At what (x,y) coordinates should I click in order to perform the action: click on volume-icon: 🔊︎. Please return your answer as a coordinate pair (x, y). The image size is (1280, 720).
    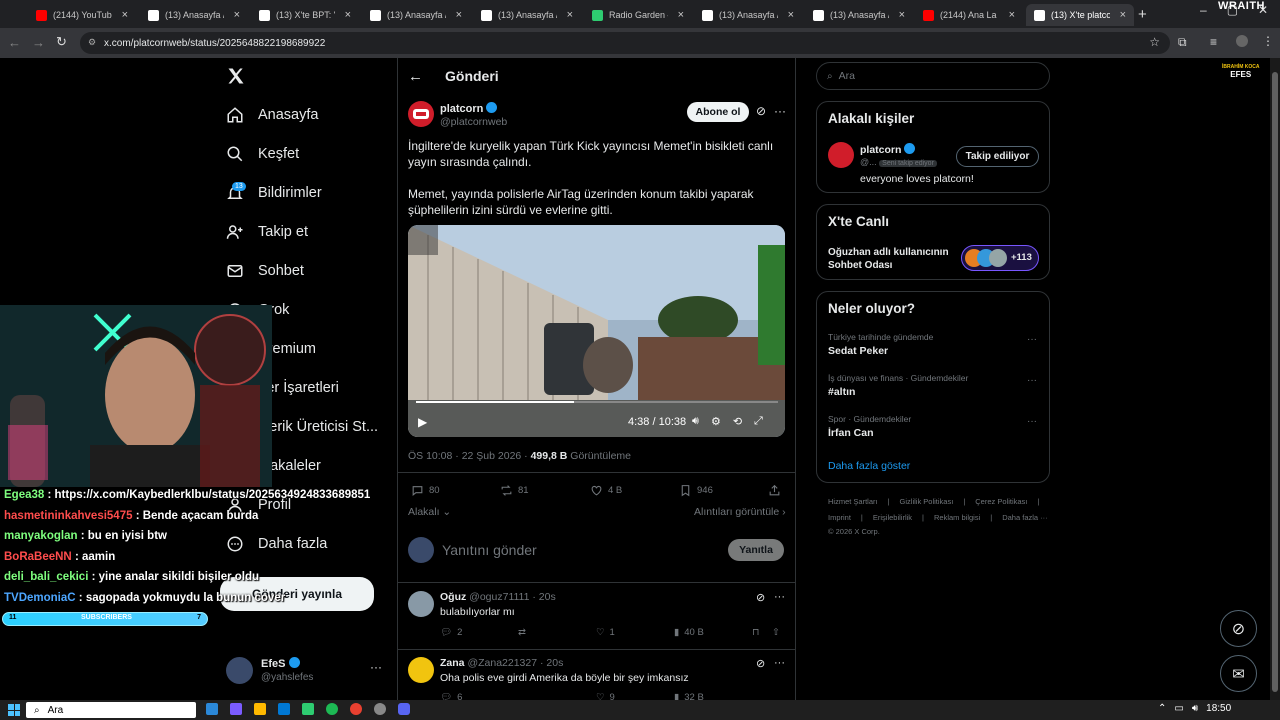
    Looking at the image, I should click on (695, 421).